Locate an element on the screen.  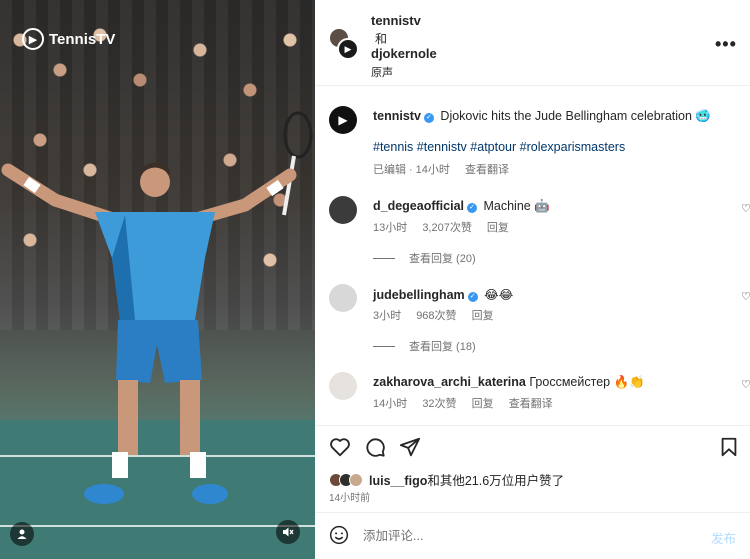
likes-first-user: luis__figo is located at coordinates (398, 481).